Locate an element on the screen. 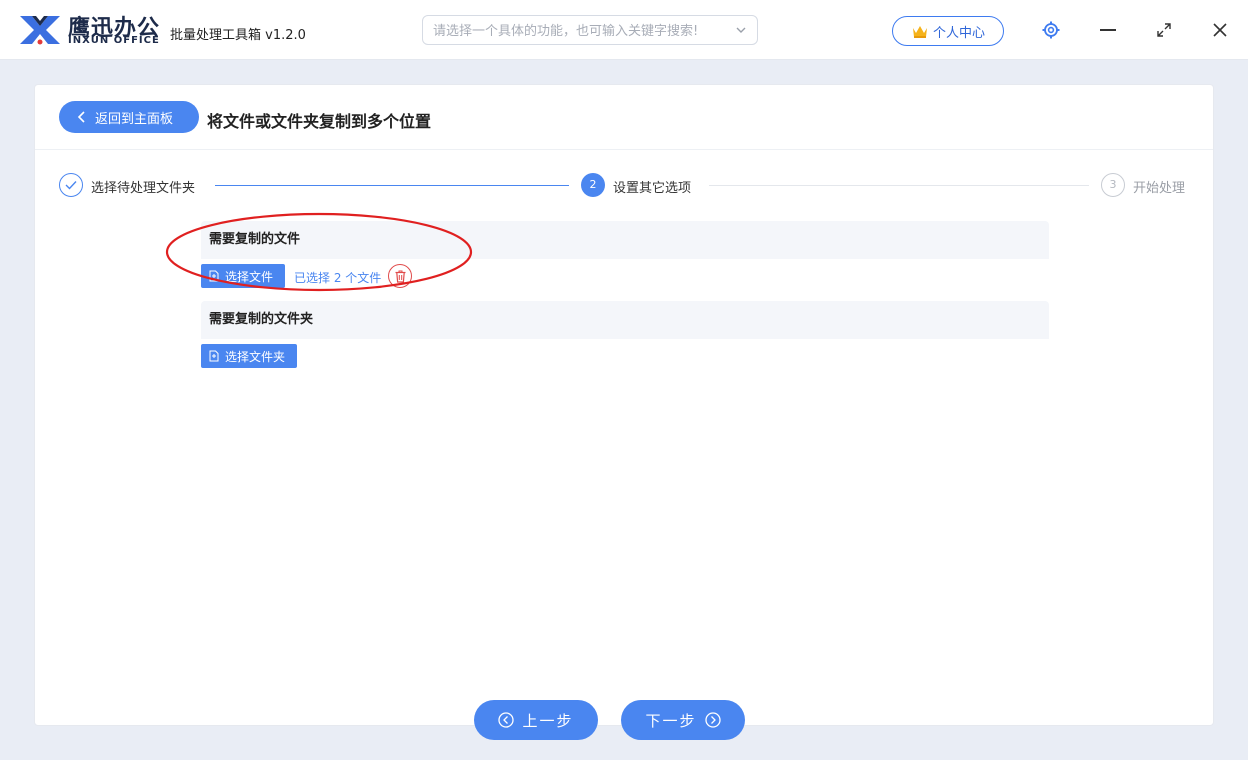 This screenshot has width=1248, height=760. circle-chevron-left-icon is located at coordinates (506, 720).